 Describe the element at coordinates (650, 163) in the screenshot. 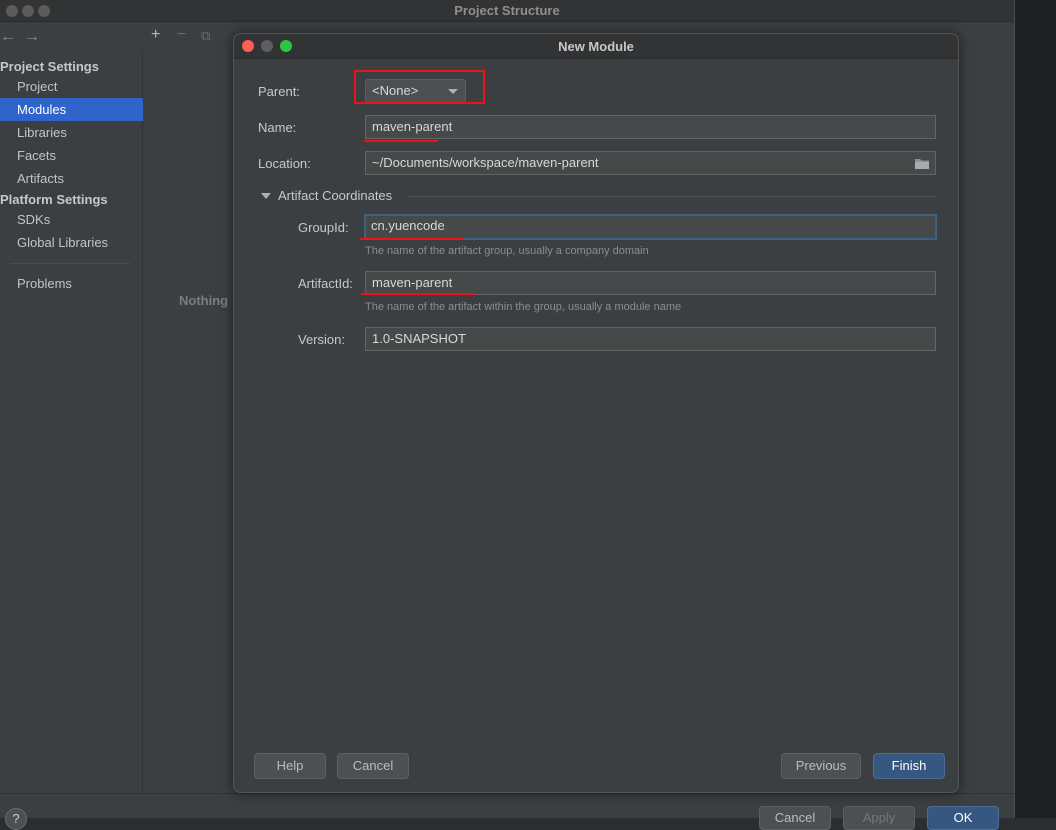

I see `location-field: ~/Documents/workspace/maven-parent` at that location.